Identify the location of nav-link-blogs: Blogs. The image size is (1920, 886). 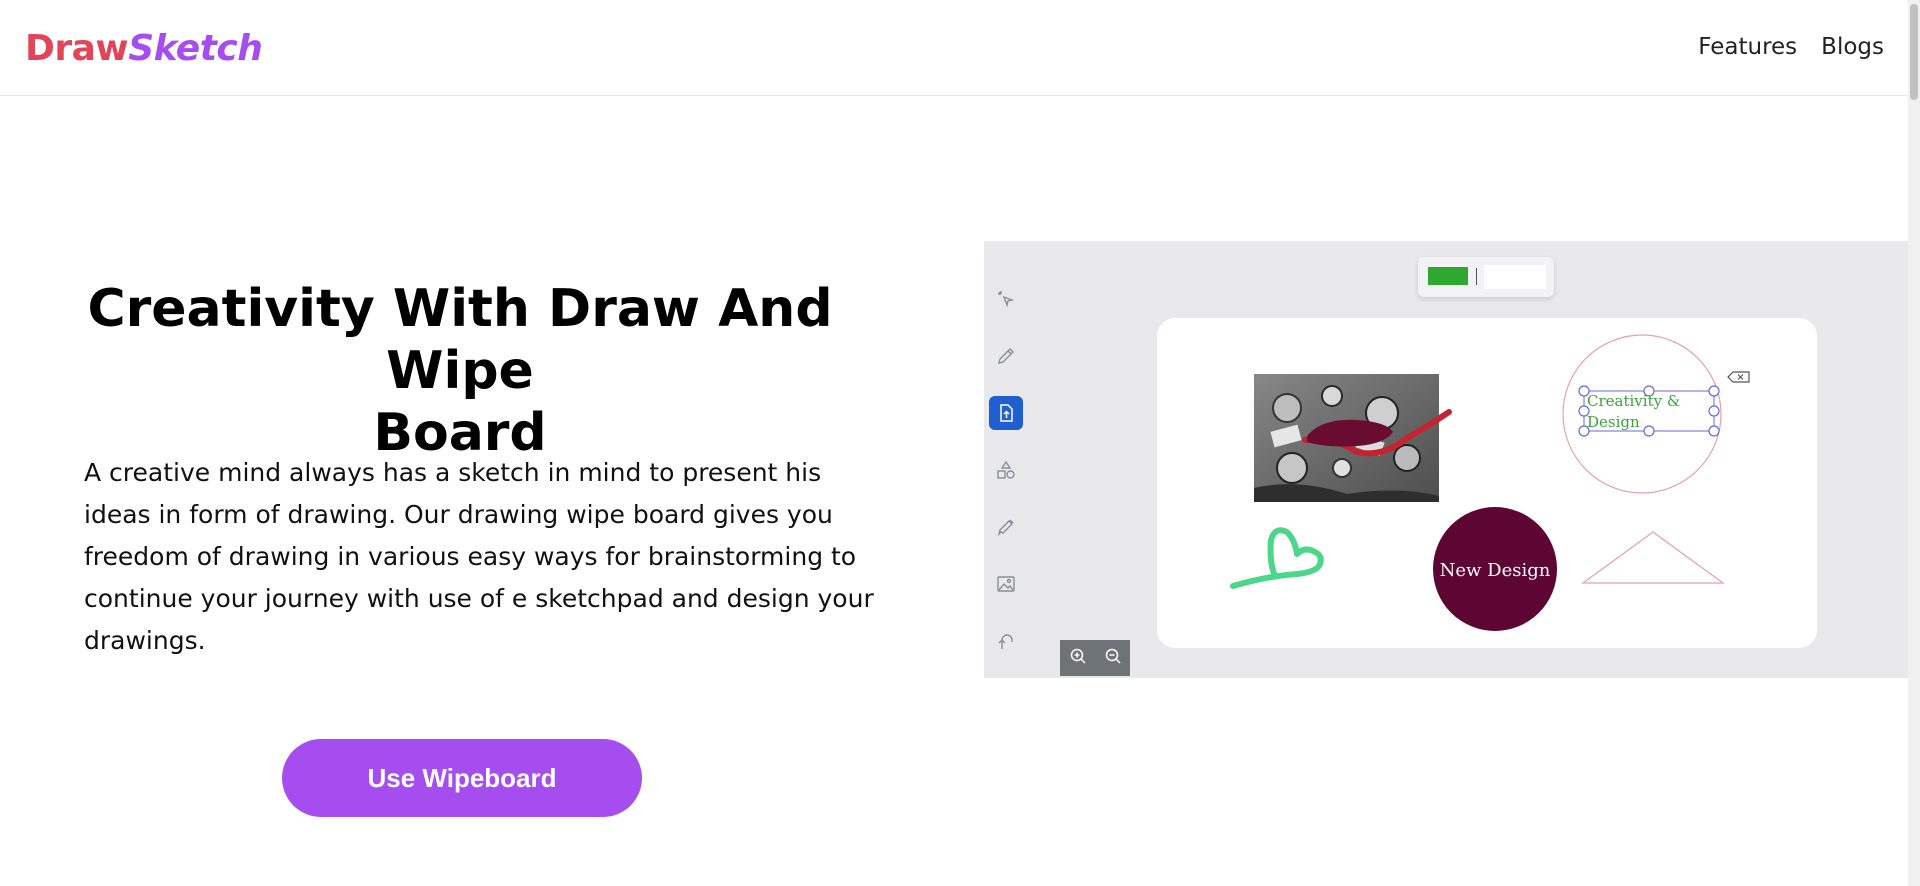
(1852, 47).